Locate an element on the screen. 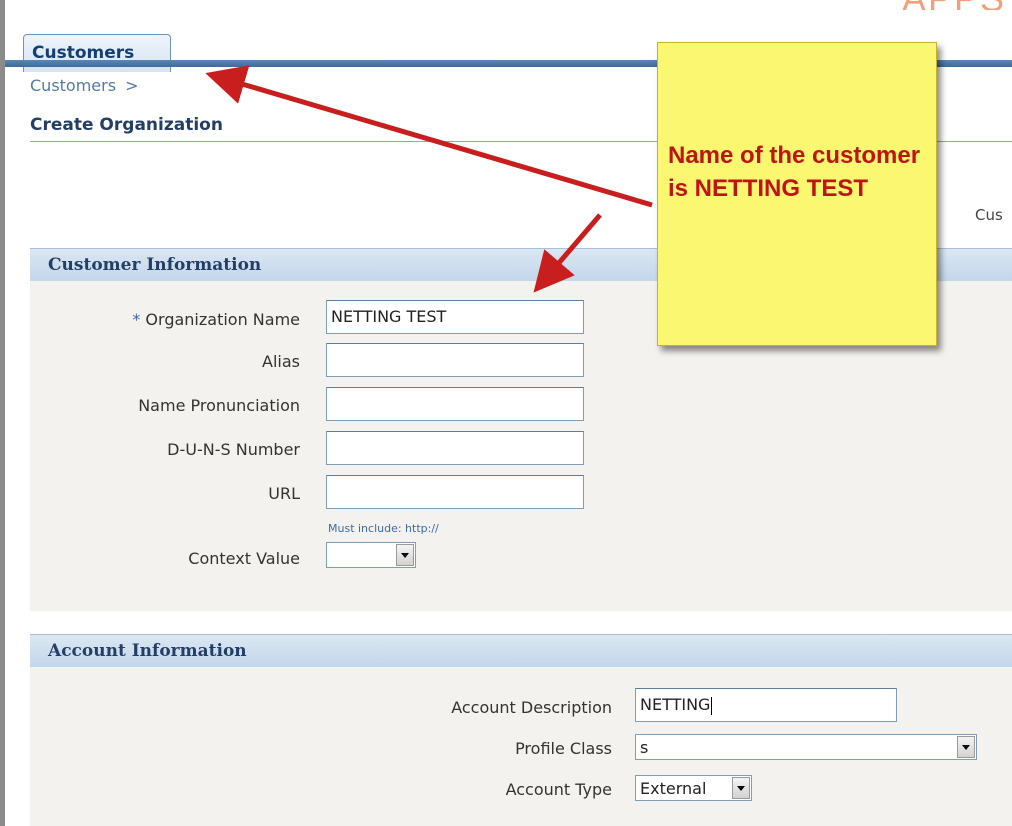  duns-number-input is located at coordinates (455, 448).